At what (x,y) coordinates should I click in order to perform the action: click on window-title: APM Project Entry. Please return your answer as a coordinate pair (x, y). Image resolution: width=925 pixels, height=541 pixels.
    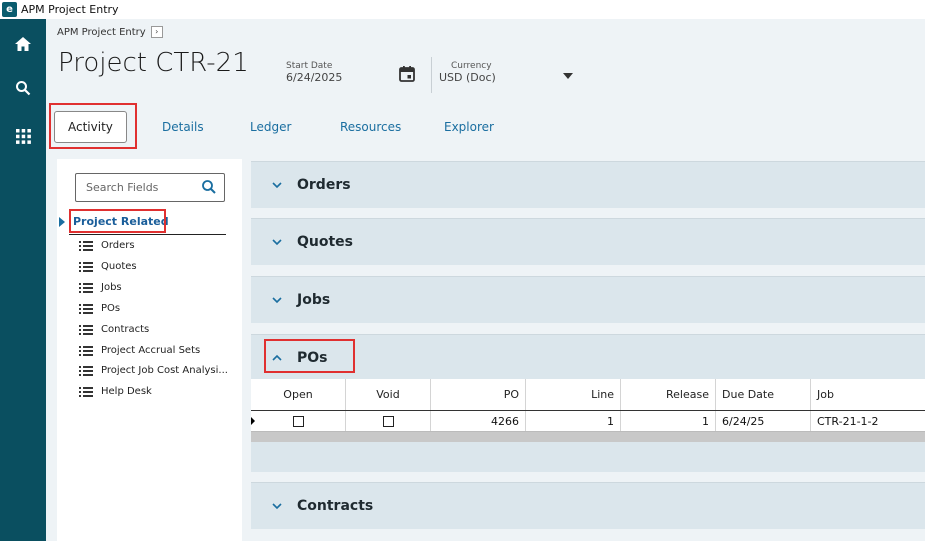
    Looking at the image, I should click on (70, 9).